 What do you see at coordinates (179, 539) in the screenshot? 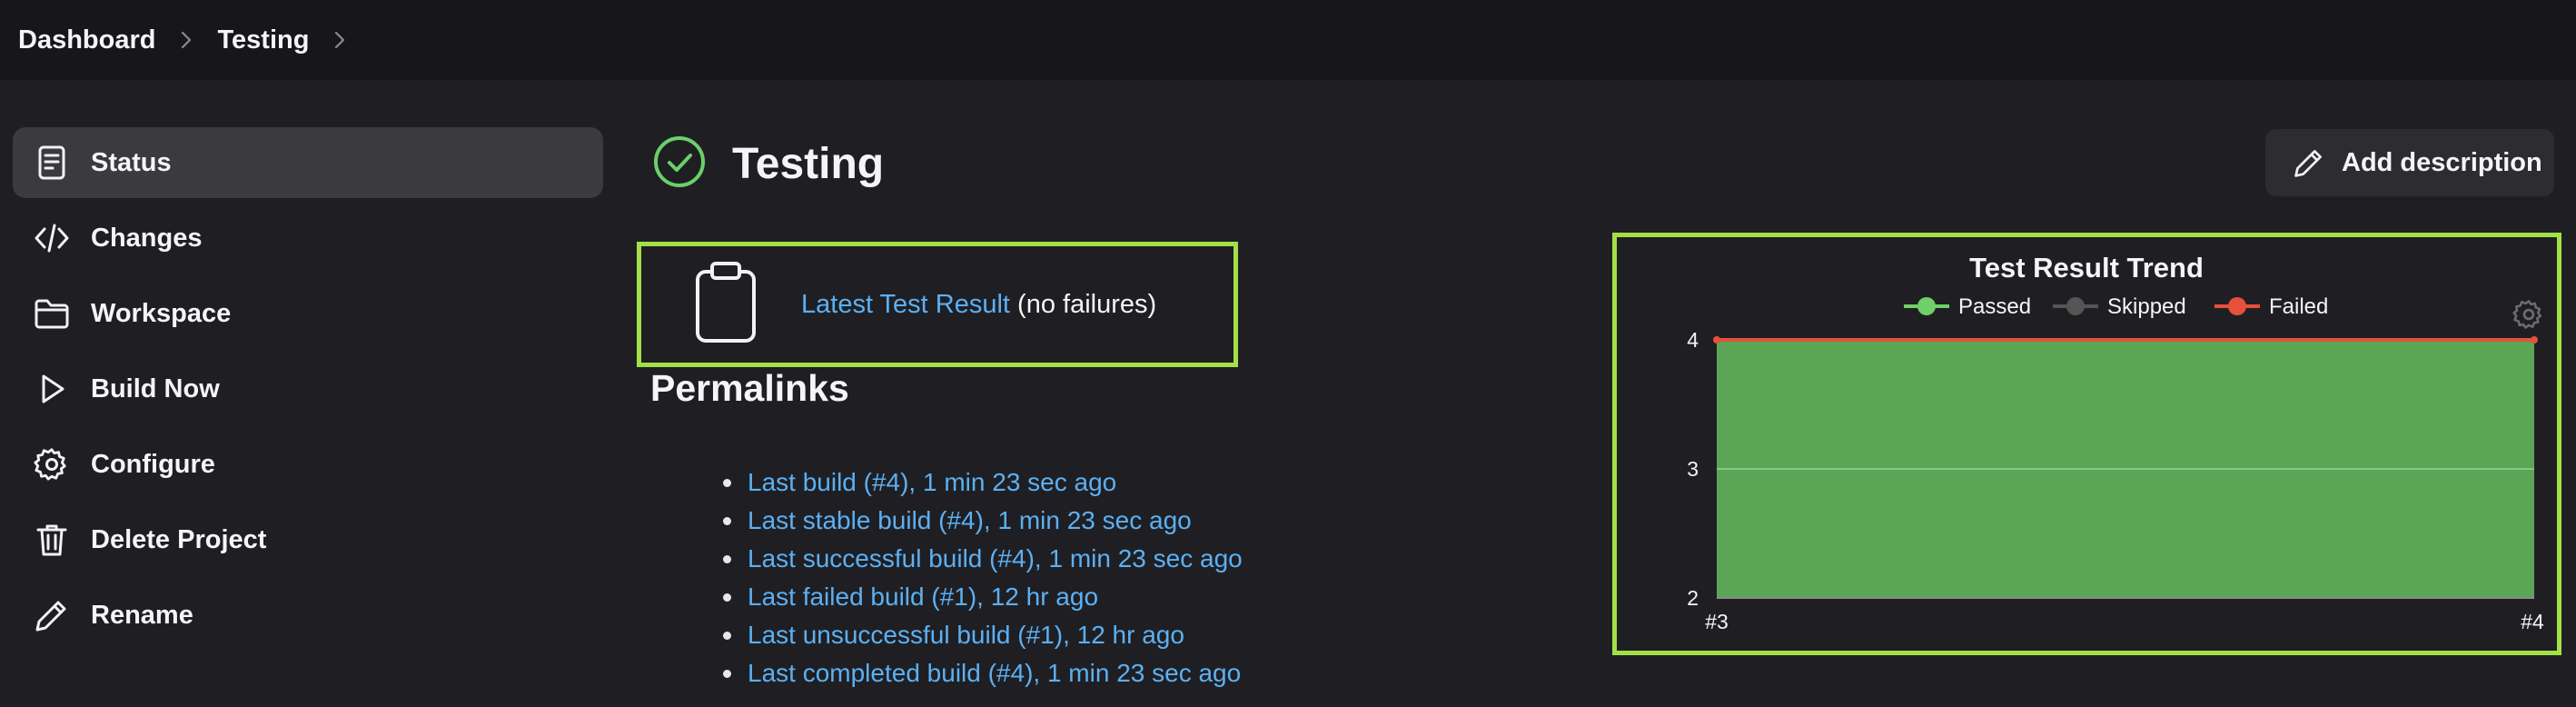
I see `sidebar-item-label: Delete Project` at bounding box center [179, 539].